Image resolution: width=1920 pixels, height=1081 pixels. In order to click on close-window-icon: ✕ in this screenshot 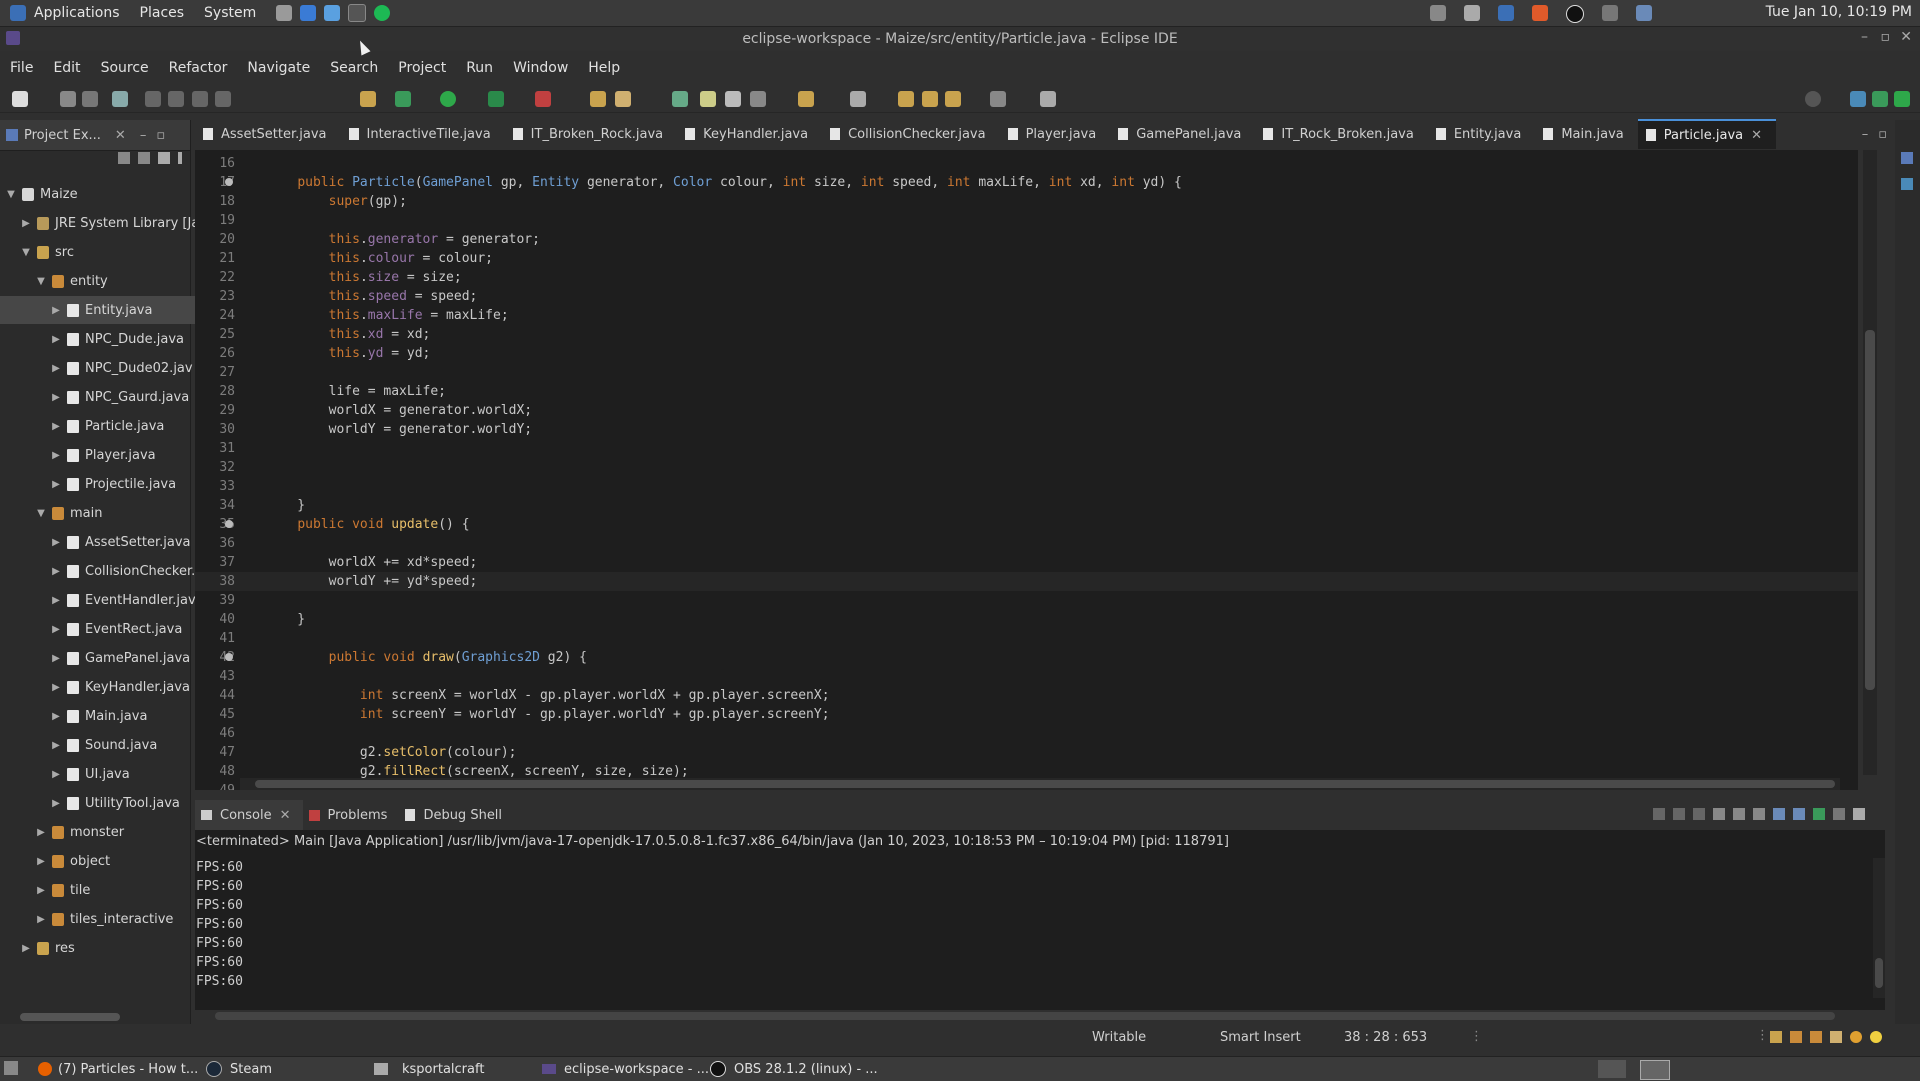, I will do `click(1906, 37)`.